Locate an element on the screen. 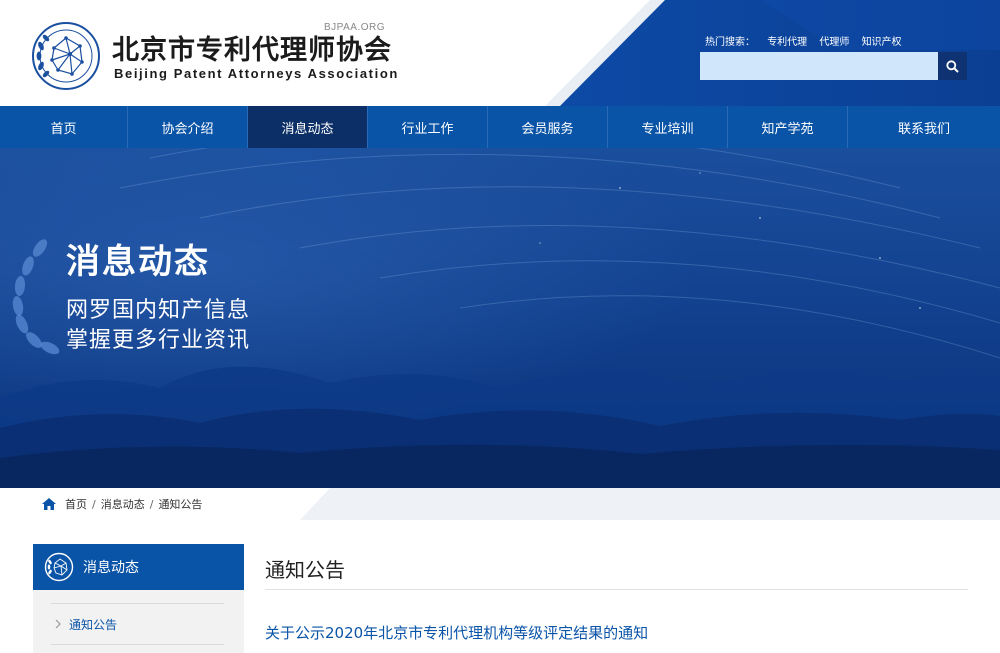  sidebar-menu: 通知公告 is located at coordinates (138, 621).